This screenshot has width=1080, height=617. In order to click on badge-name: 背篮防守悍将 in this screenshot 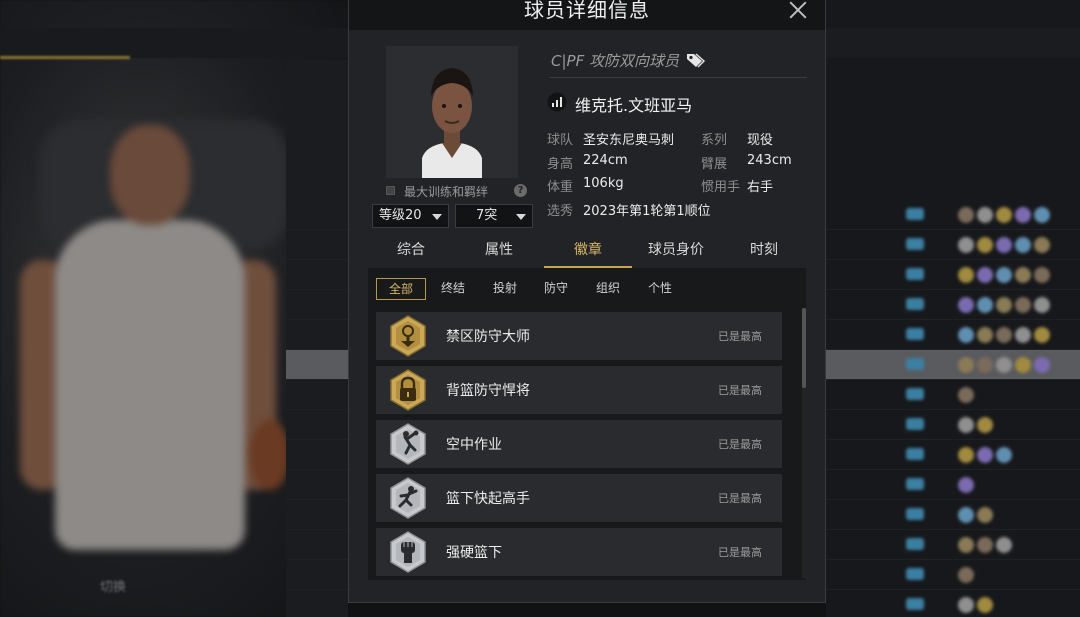, I will do `click(488, 391)`.